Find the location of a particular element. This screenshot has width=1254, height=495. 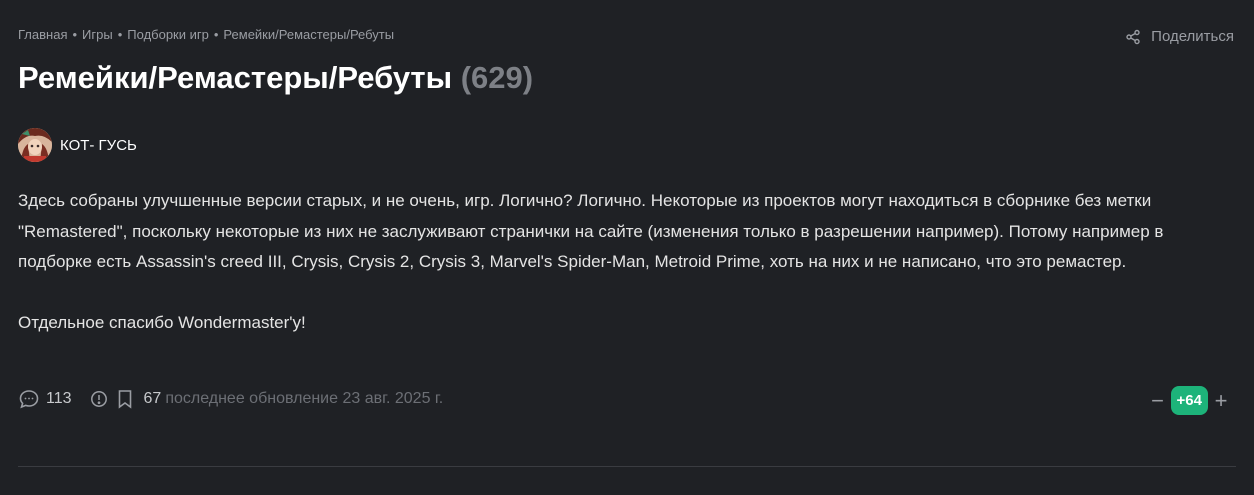

breadcrumb-home: Главная is located at coordinates (42, 34).